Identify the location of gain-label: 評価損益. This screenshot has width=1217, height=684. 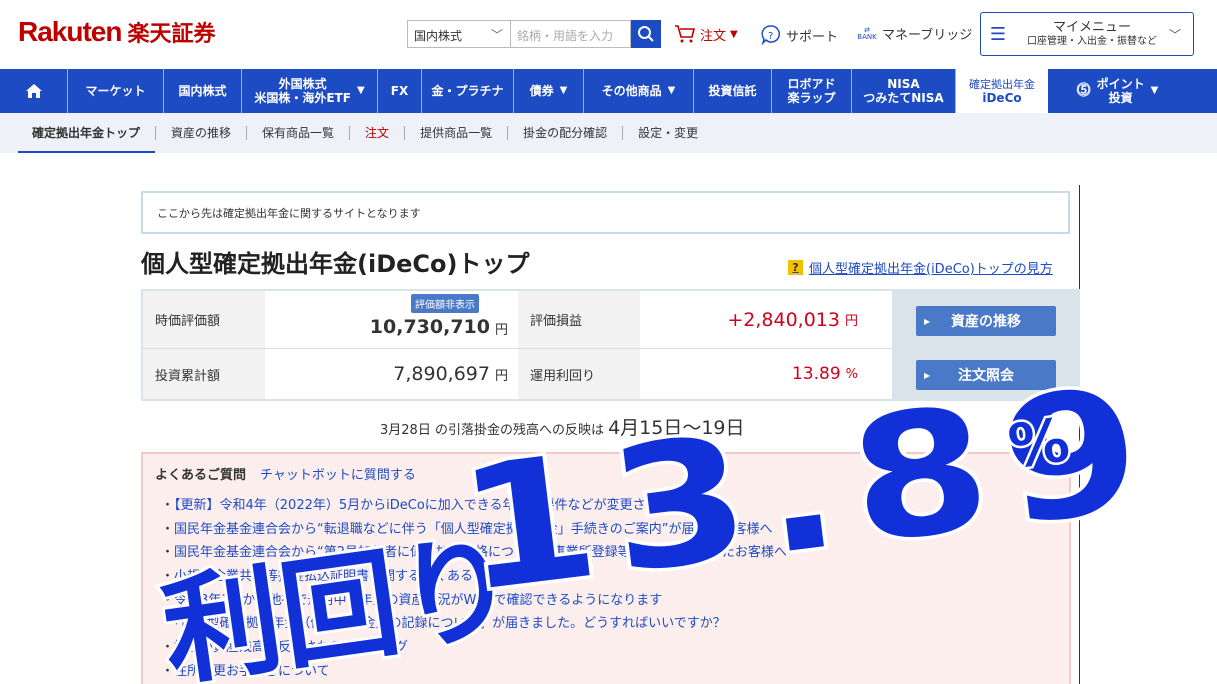
(579, 319).